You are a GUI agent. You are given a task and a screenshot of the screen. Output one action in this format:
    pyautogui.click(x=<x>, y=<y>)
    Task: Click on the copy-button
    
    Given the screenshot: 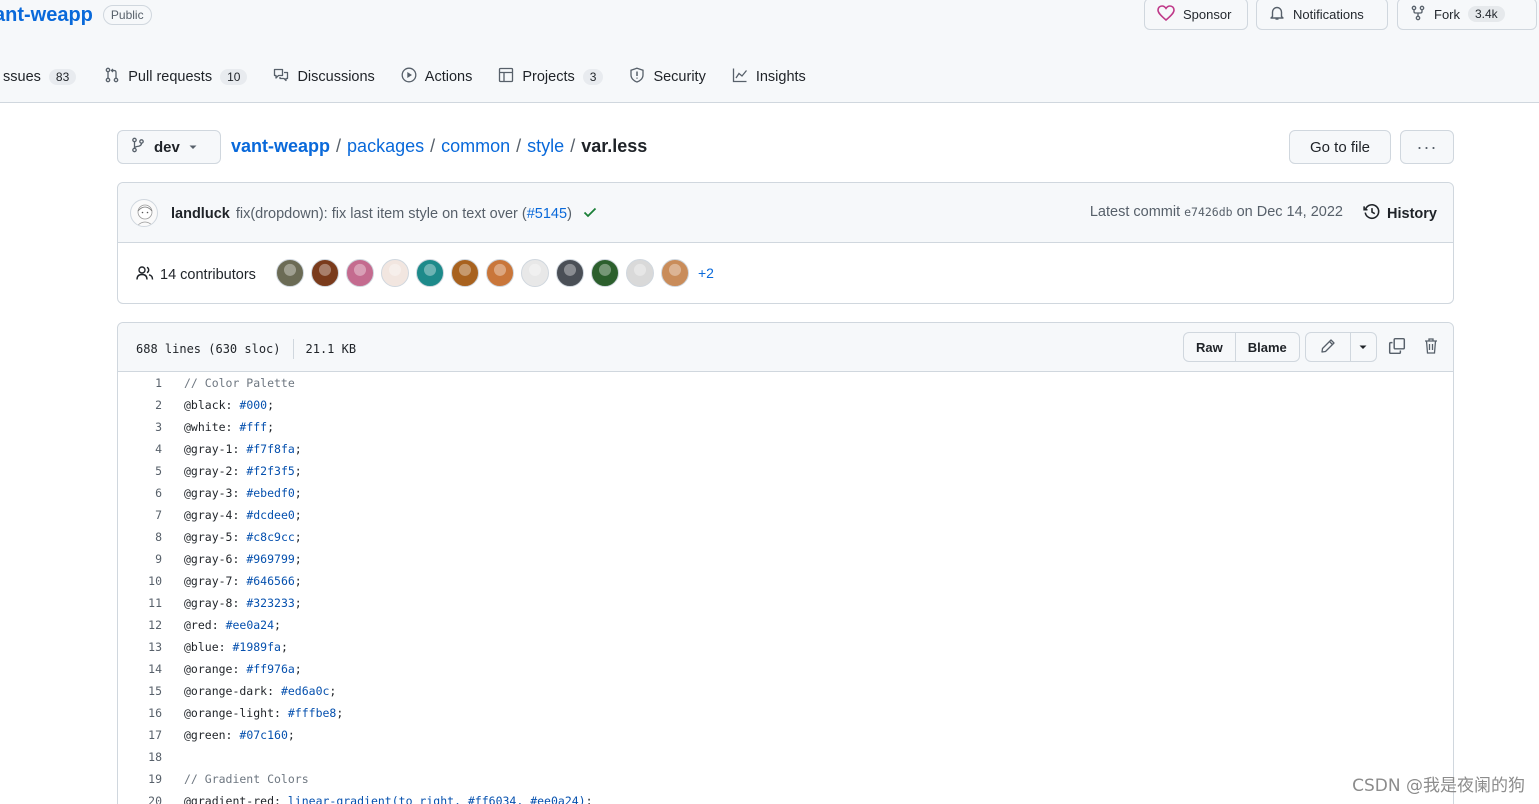 What is the action you would take?
    pyautogui.click(x=1397, y=347)
    